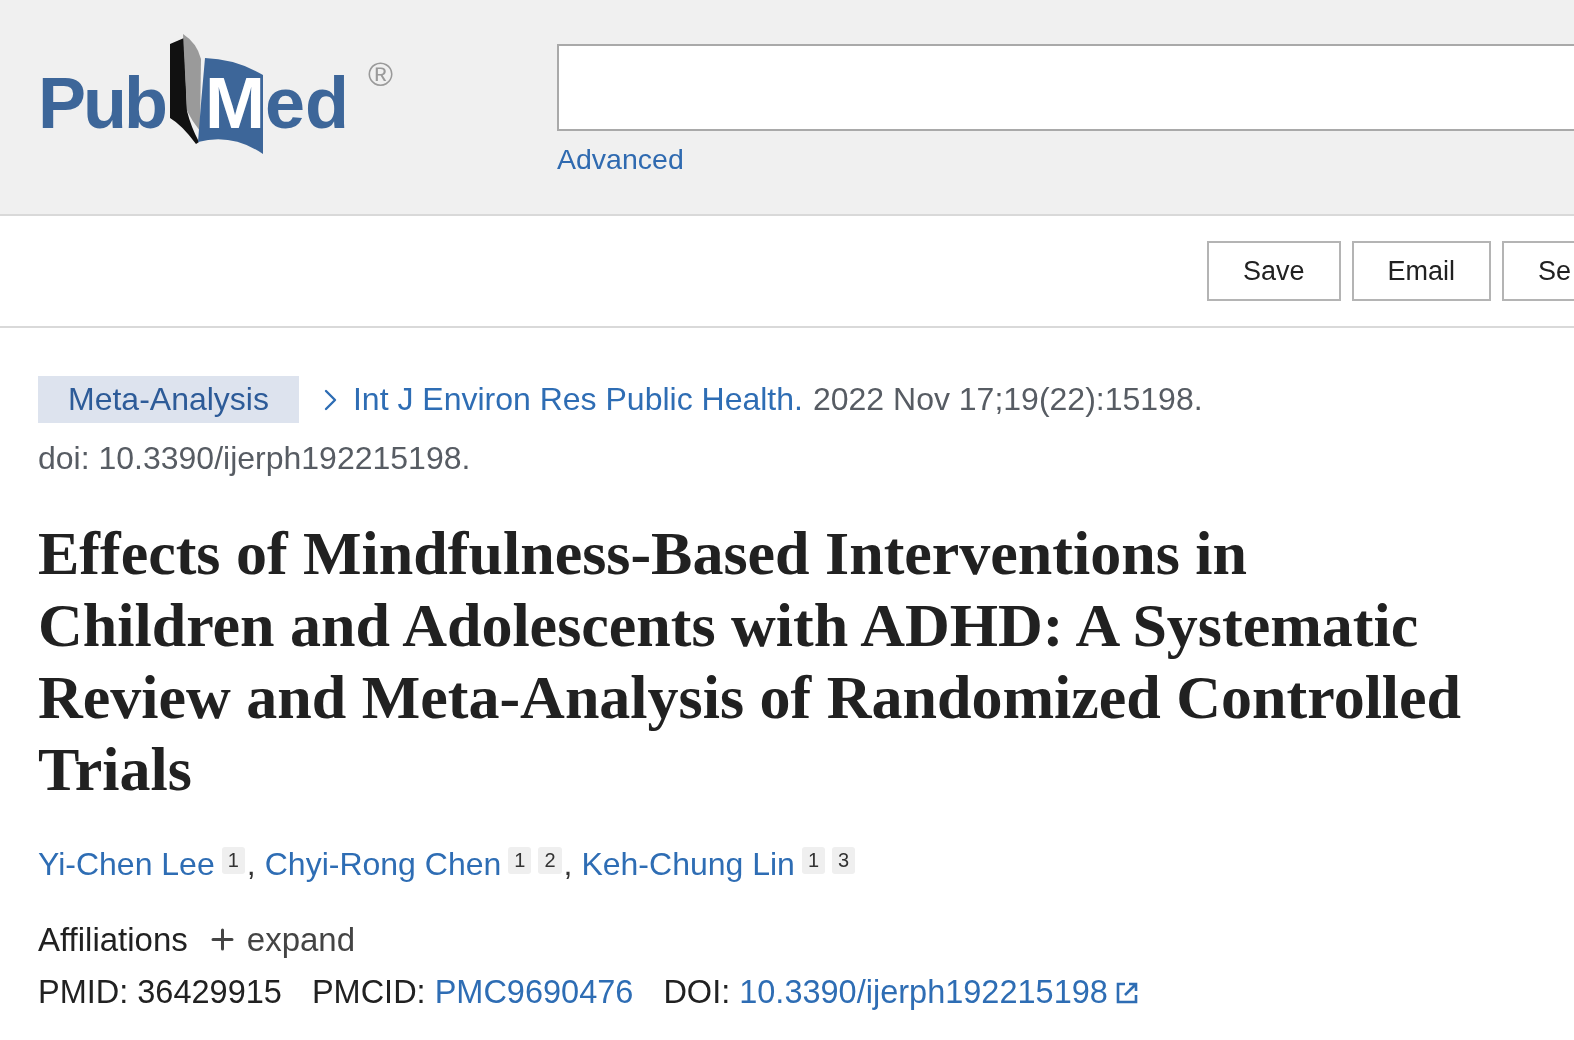  I want to click on toolbar-button: Save, so click(1274, 271).